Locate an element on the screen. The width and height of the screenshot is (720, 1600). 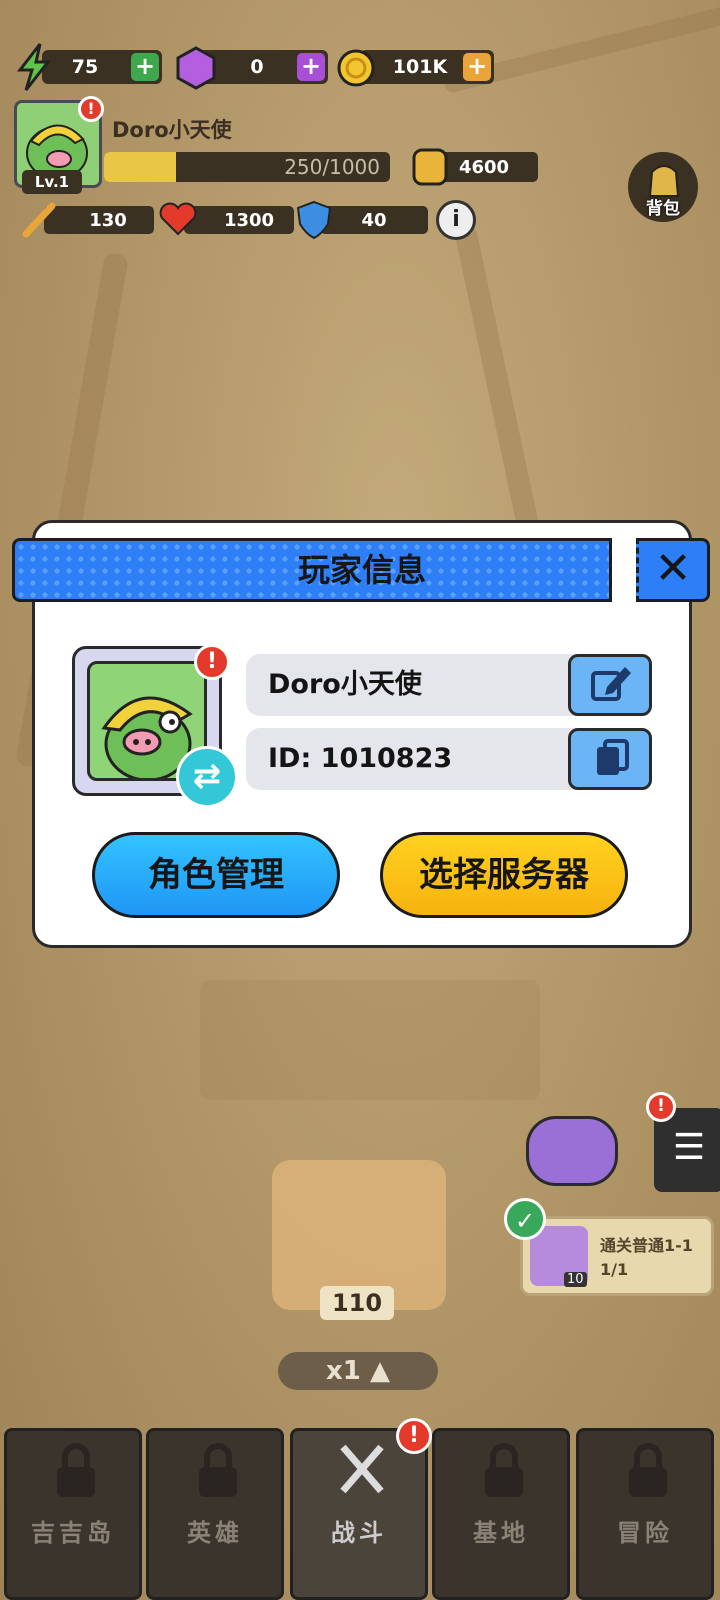
heart-icon is located at coordinates (178, 219).